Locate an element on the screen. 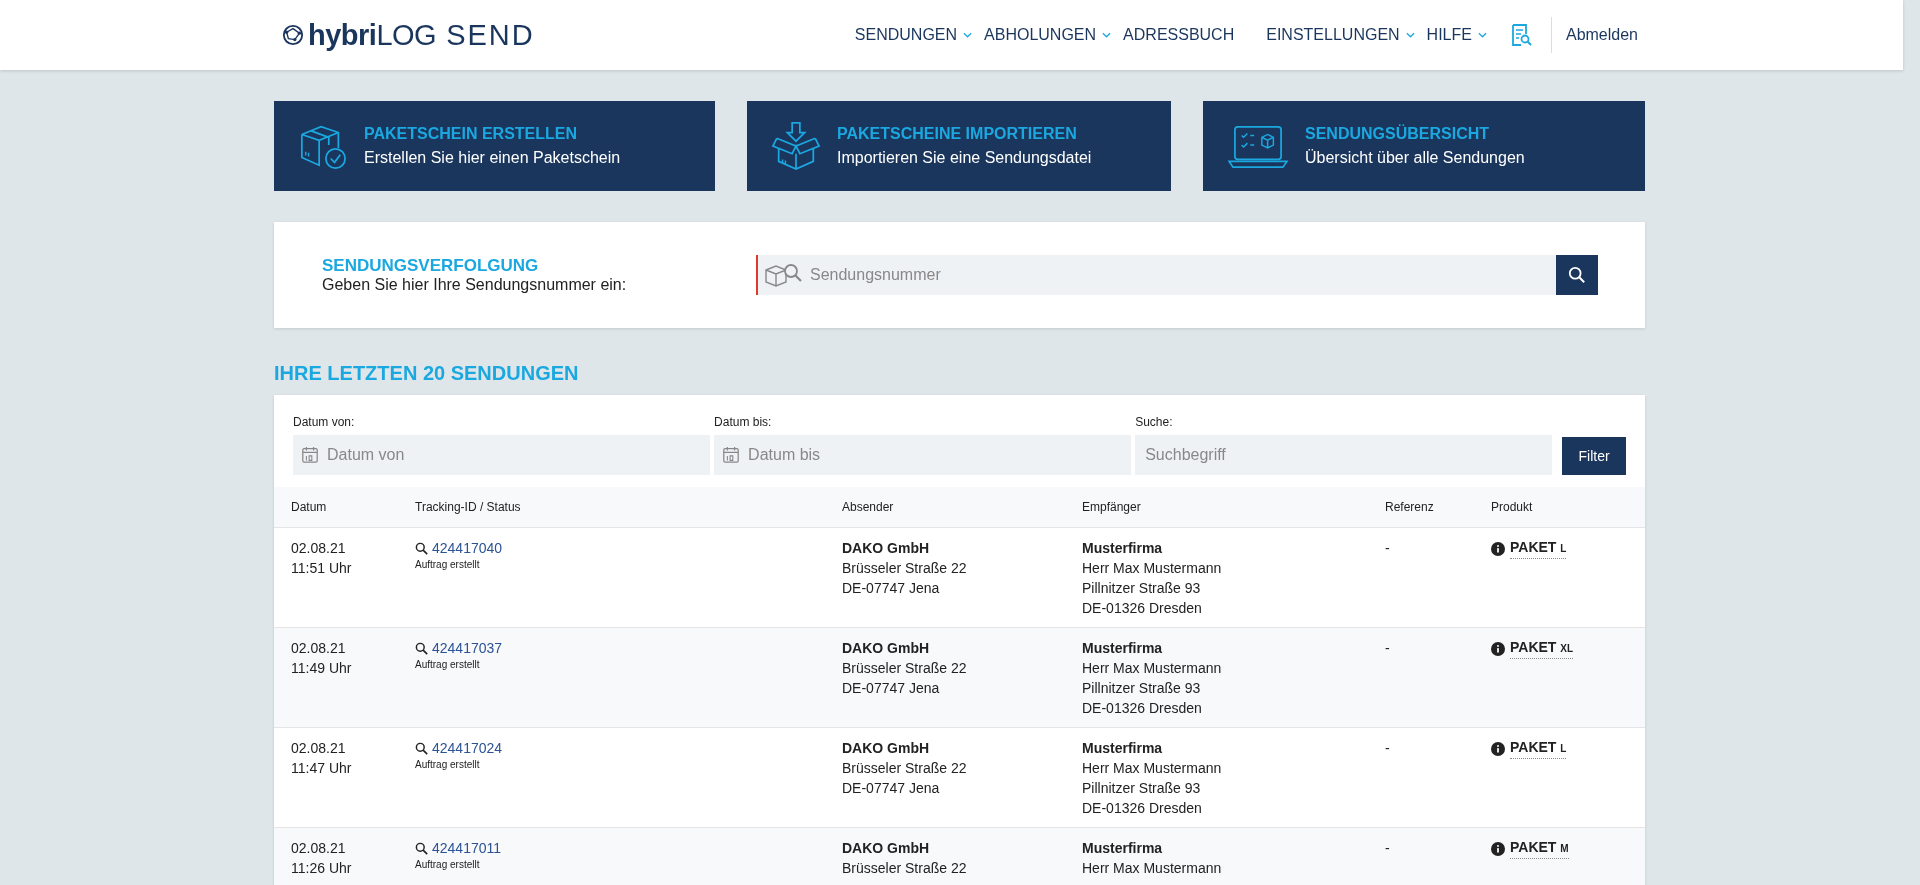 Image resolution: width=1920 pixels, height=885 pixels. time-text: 11:47 Uhr is located at coordinates (321, 768).